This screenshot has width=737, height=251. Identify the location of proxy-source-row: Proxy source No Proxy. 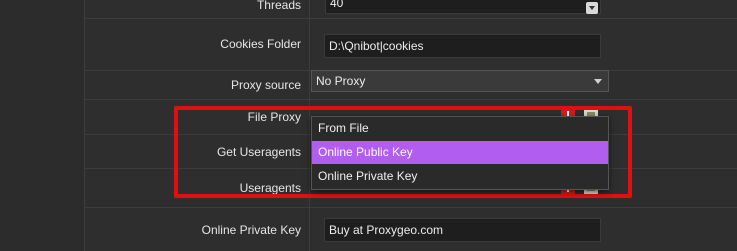
(410, 85).